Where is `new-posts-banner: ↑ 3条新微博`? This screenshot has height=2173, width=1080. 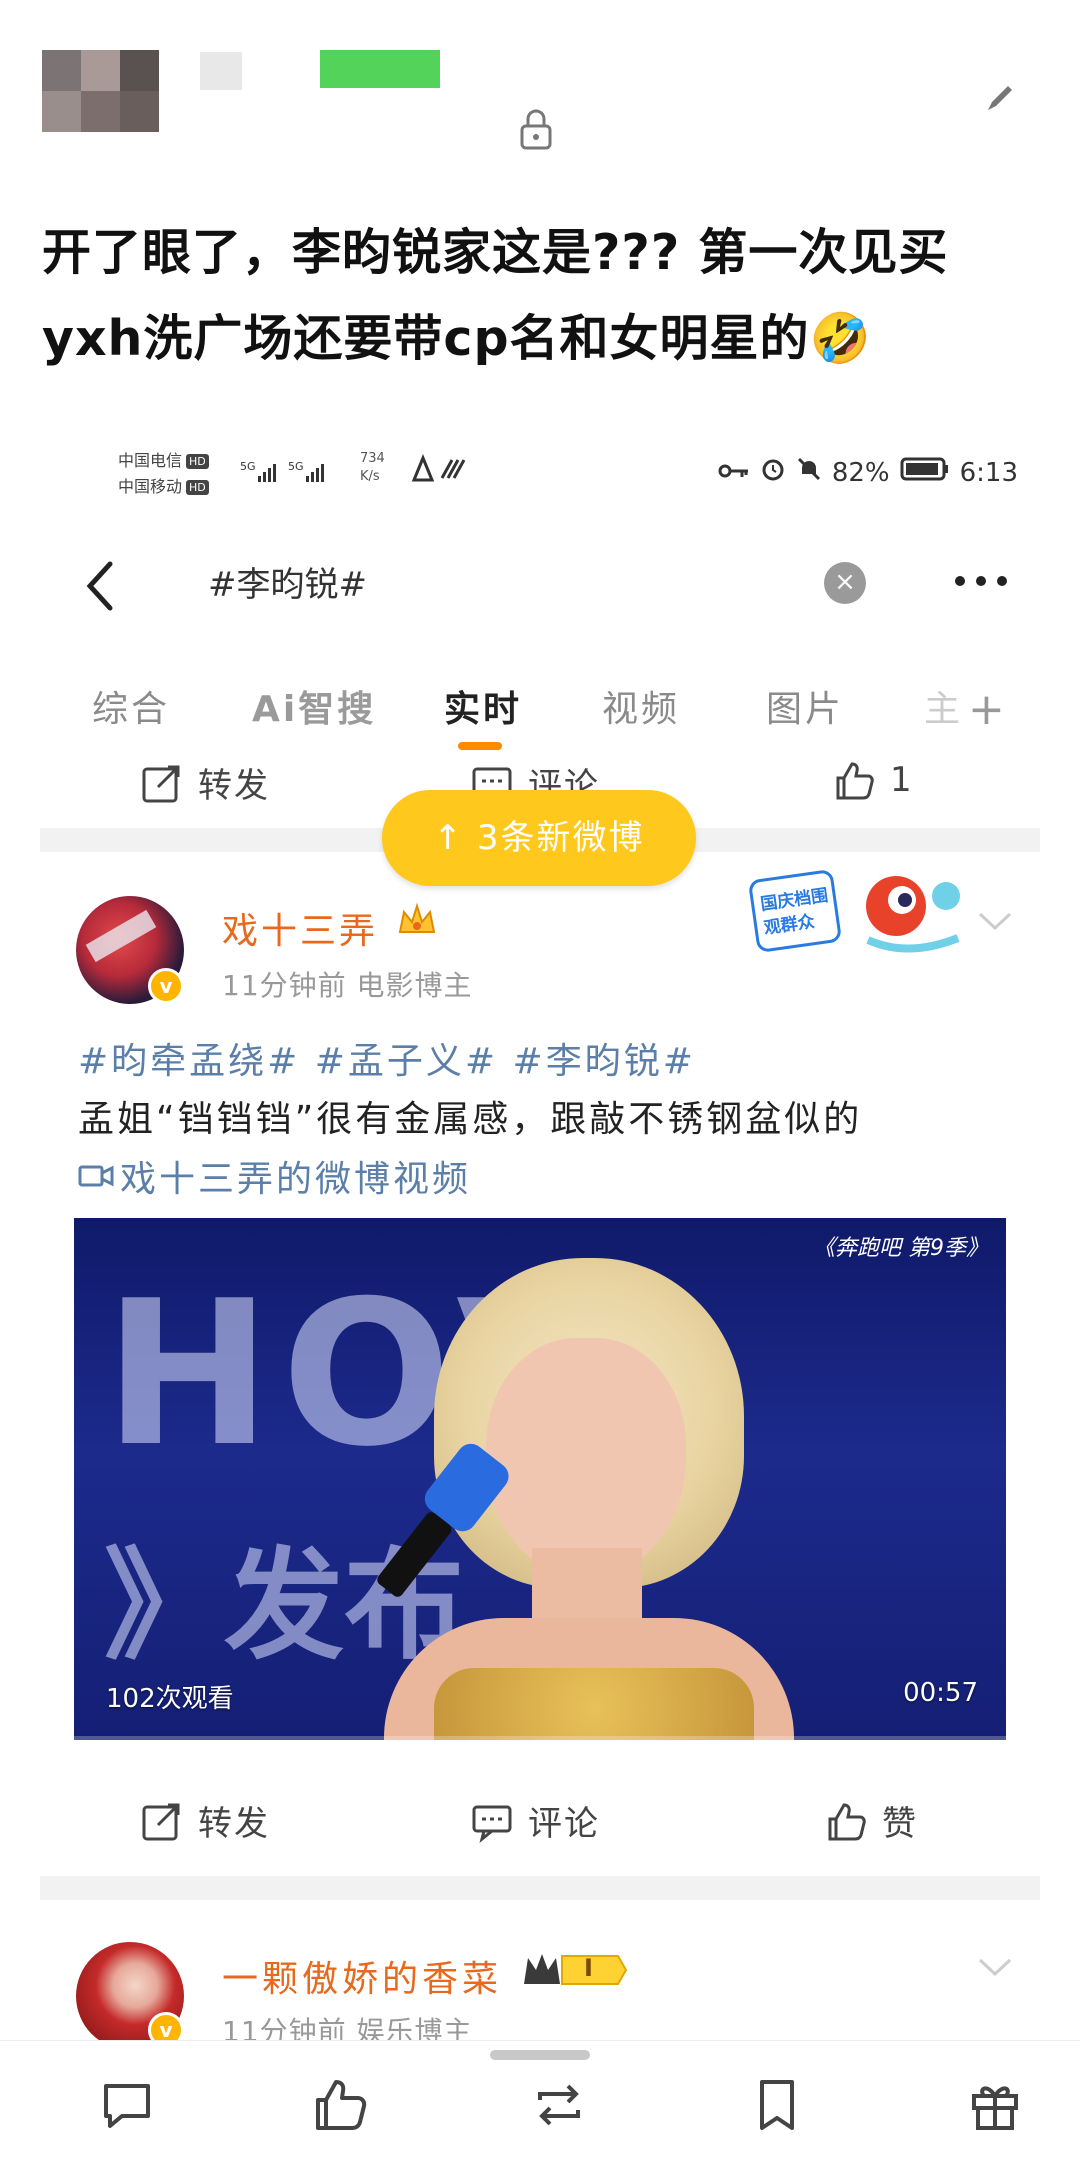 new-posts-banner: ↑ 3条新微博 is located at coordinates (539, 838).